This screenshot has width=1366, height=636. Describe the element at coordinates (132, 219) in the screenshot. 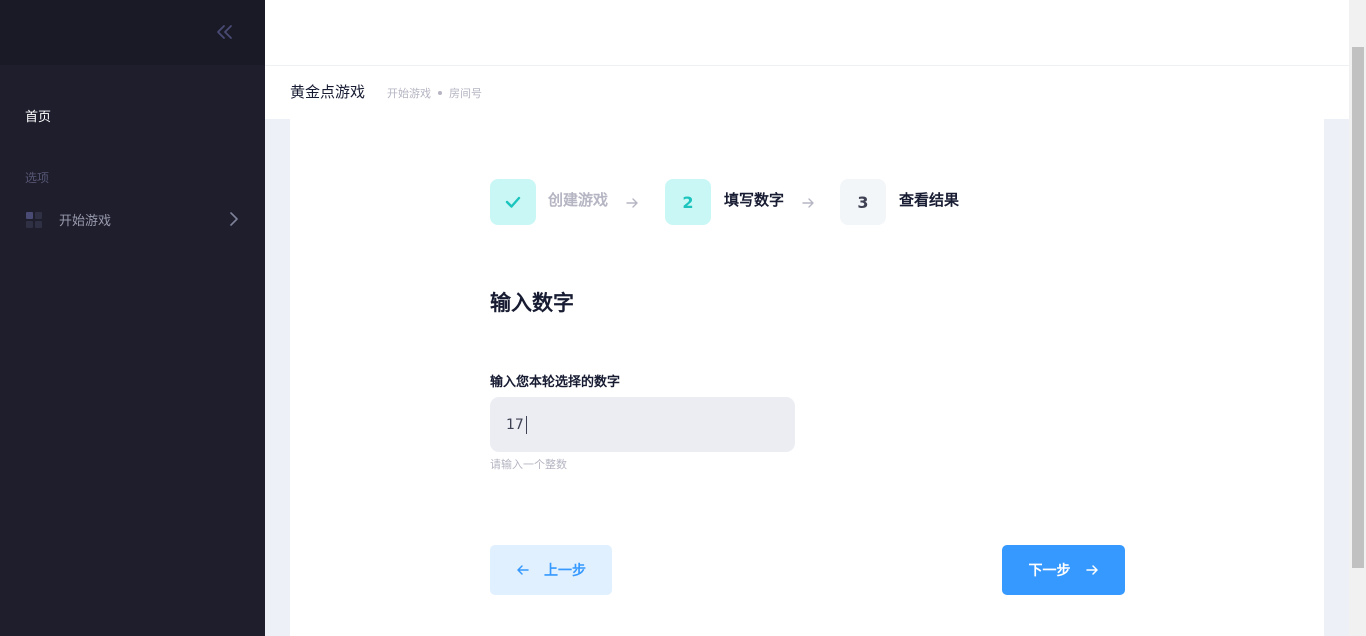

I see `sidebar-item-start-game: 开始游戏` at that location.